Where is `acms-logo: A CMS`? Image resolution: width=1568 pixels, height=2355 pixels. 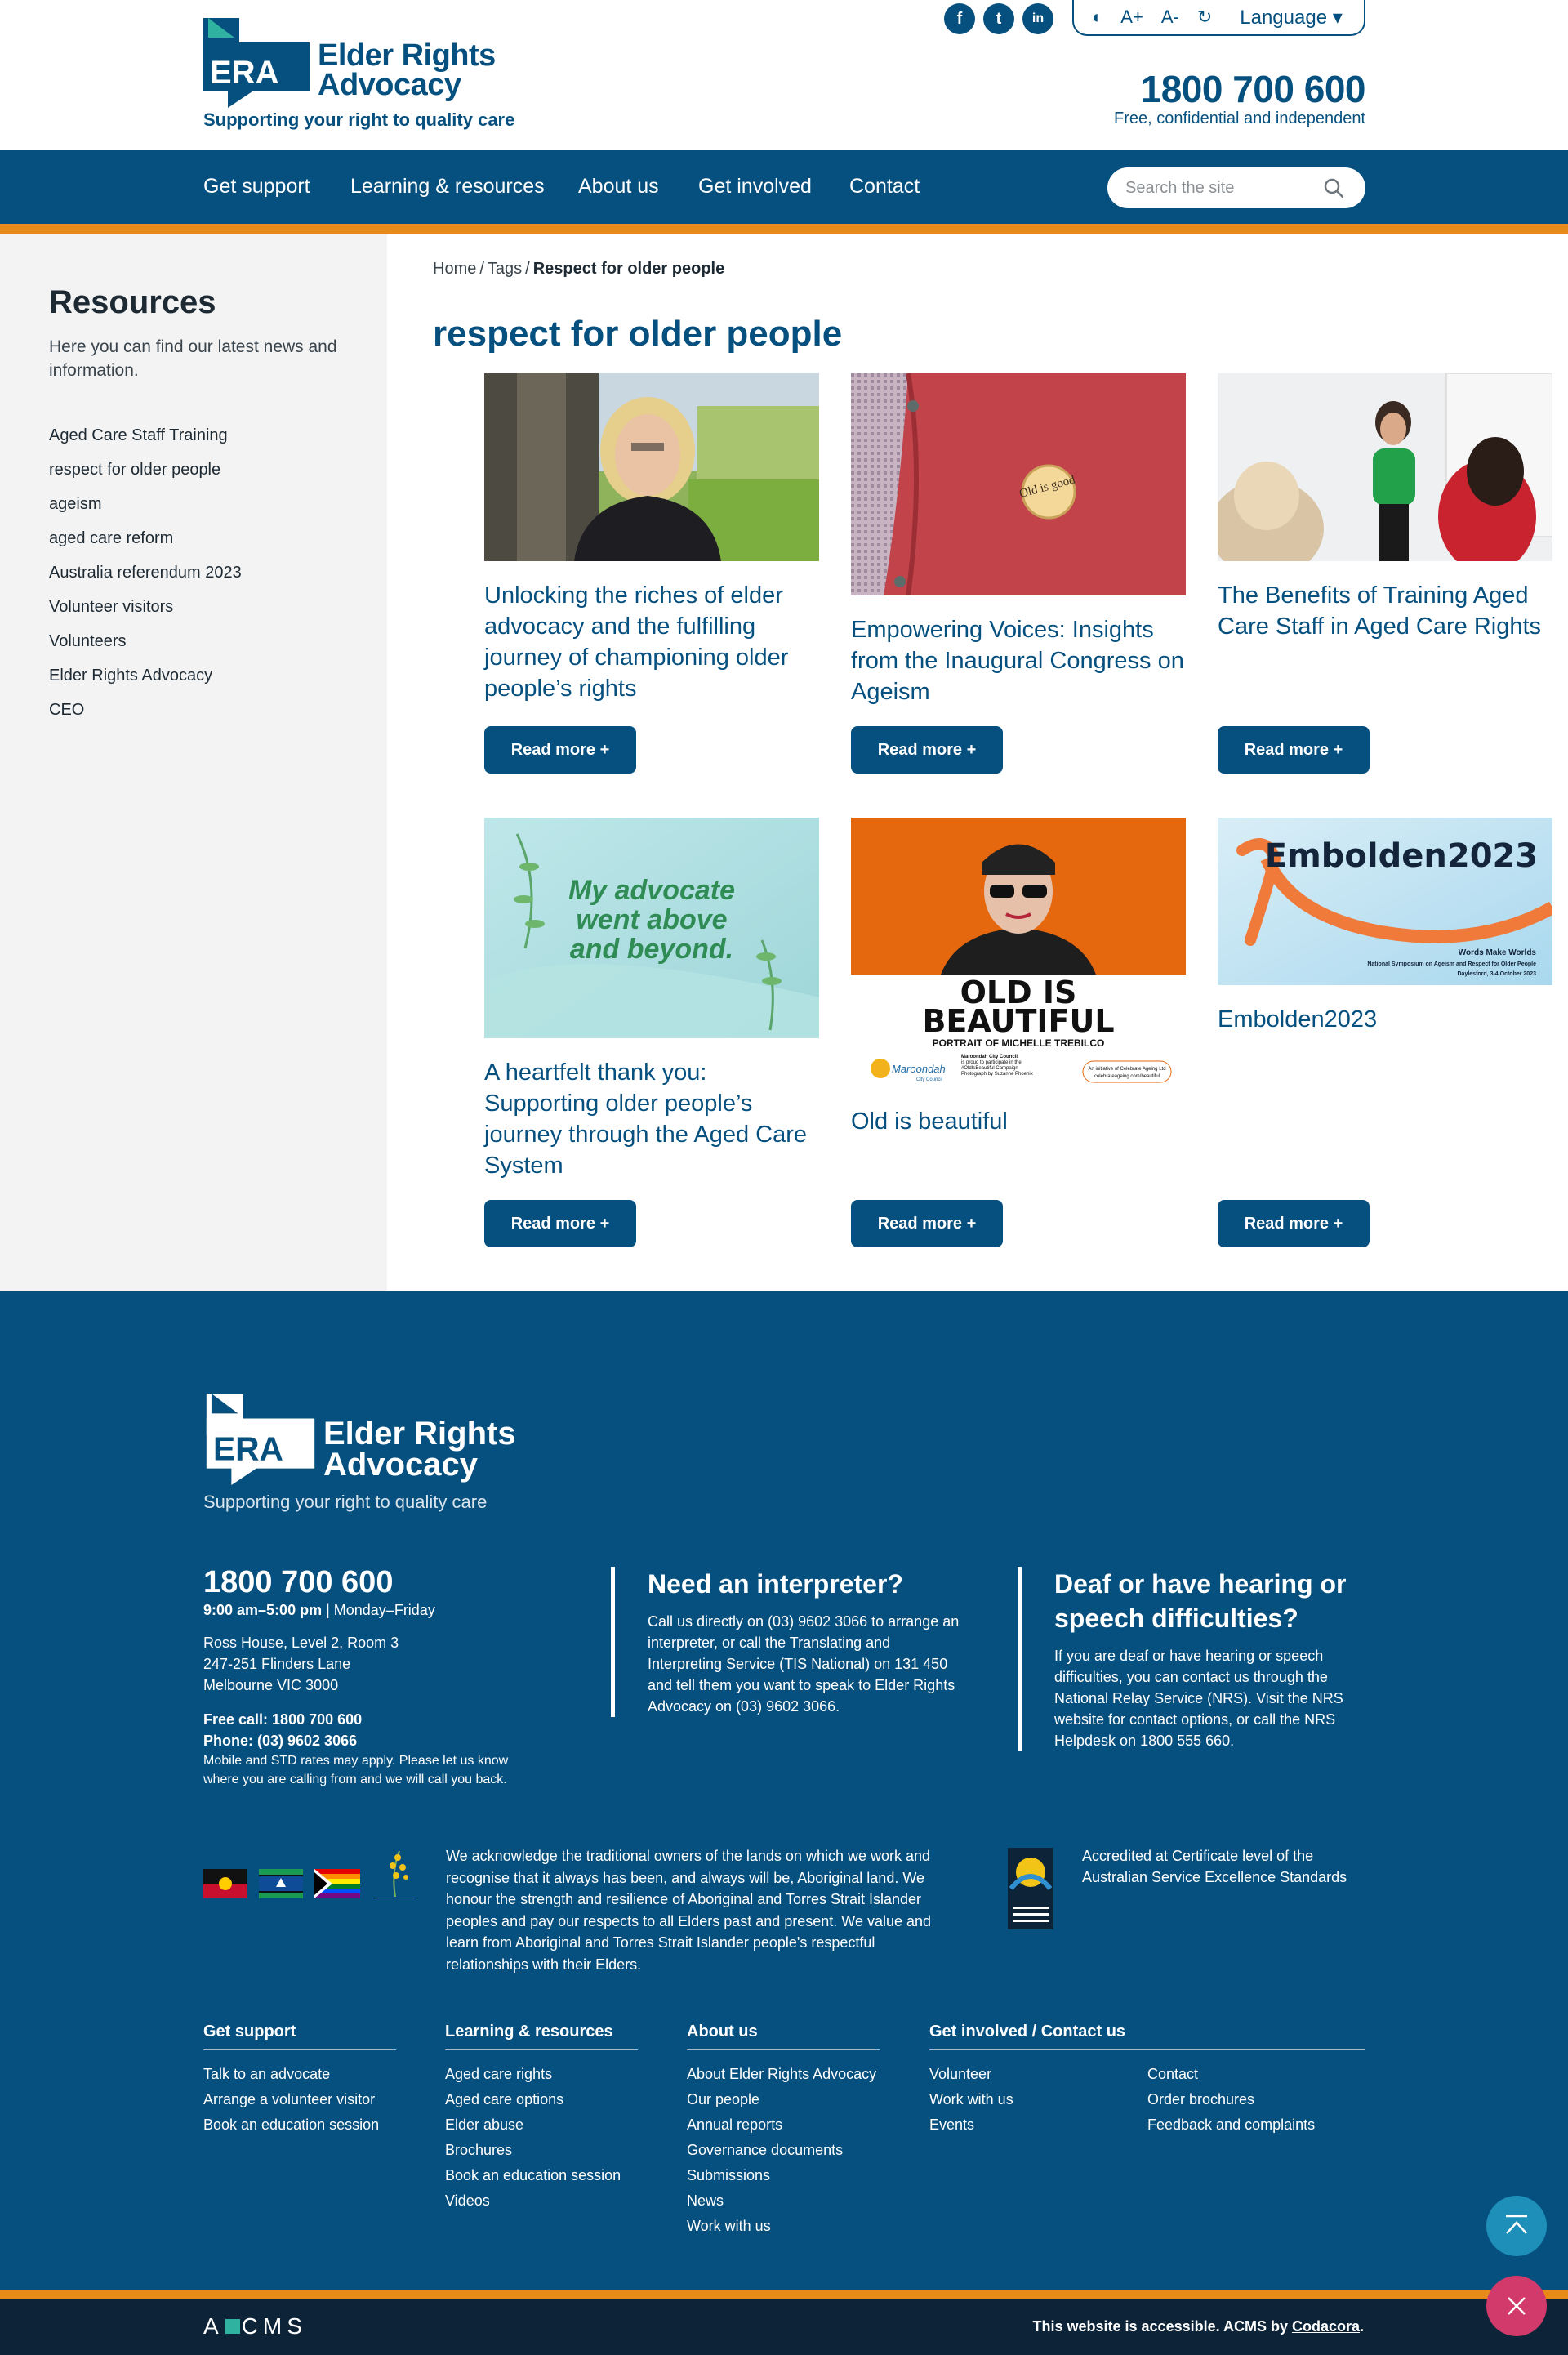 acms-logo: A CMS is located at coordinates (255, 2326).